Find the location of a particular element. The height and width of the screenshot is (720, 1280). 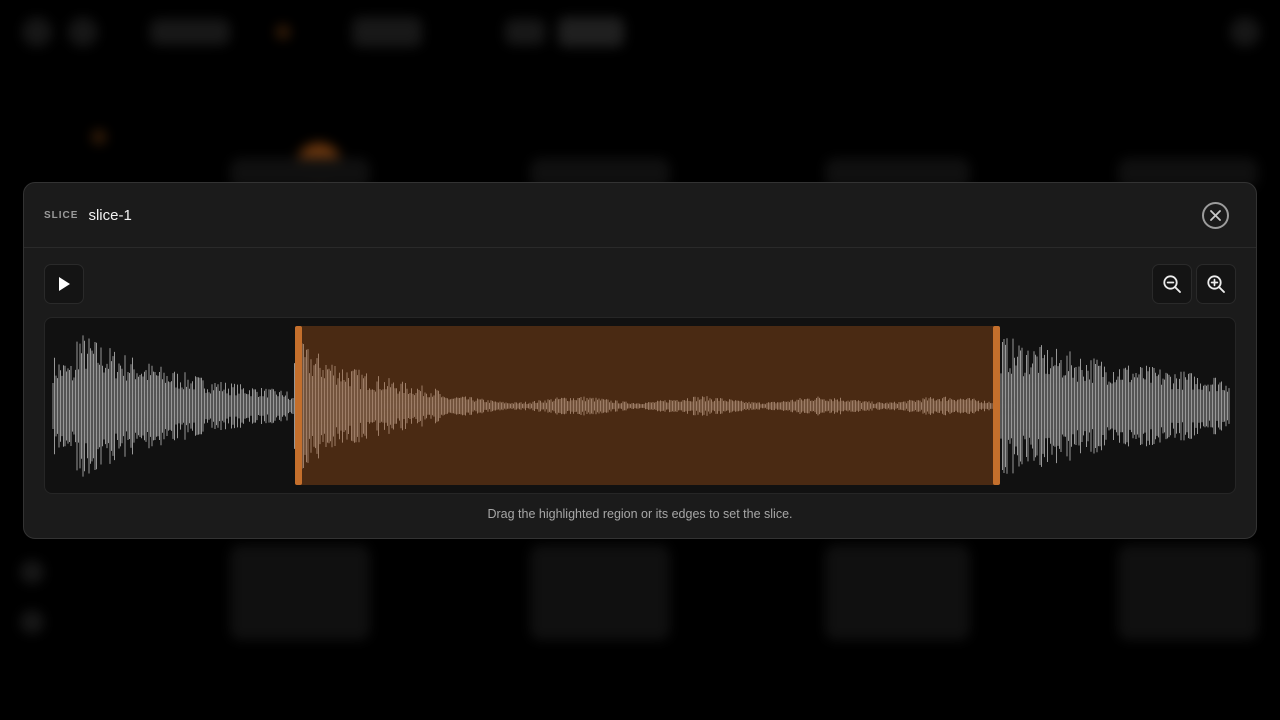

zoom-out-button is located at coordinates (1172, 284).